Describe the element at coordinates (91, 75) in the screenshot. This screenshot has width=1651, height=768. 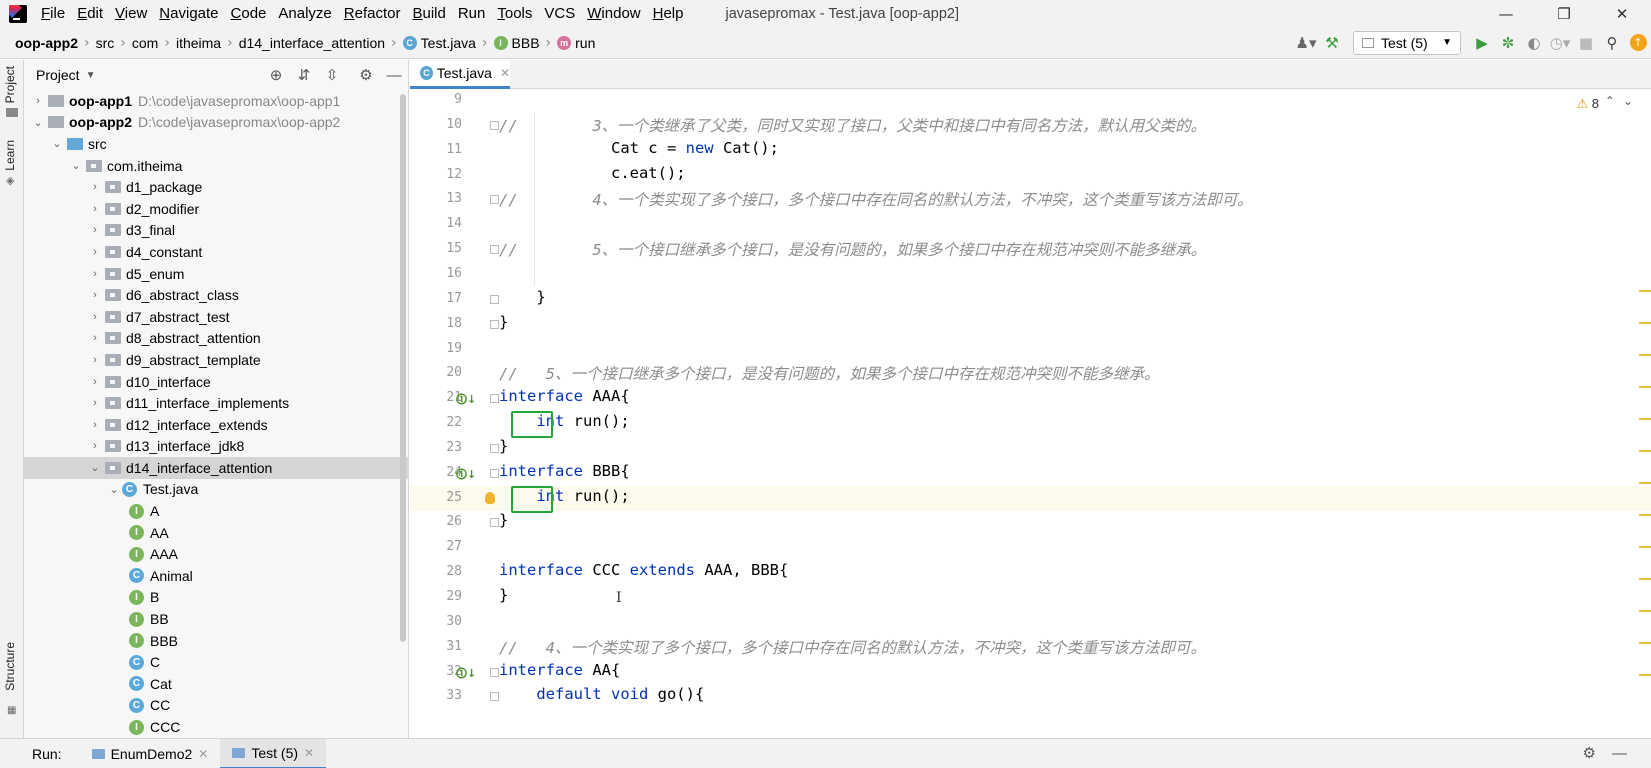
I see `chevron-down-icon: ▼` at that location.